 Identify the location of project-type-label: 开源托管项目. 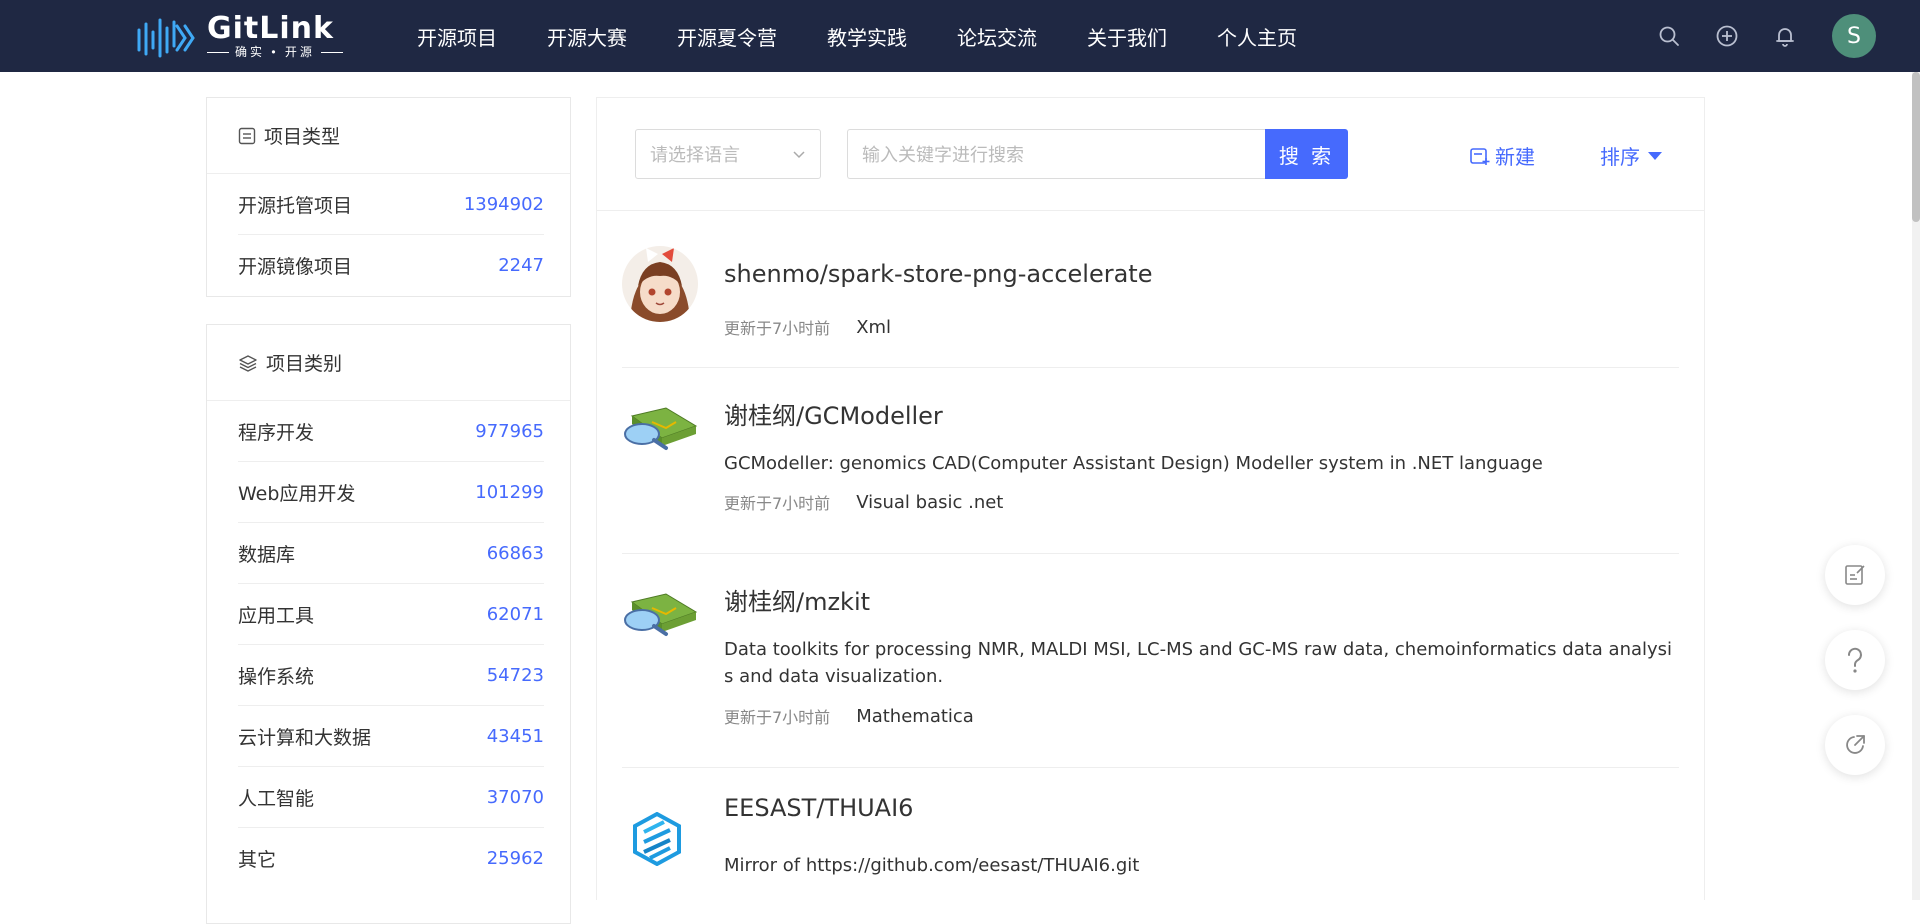
(295, 205).